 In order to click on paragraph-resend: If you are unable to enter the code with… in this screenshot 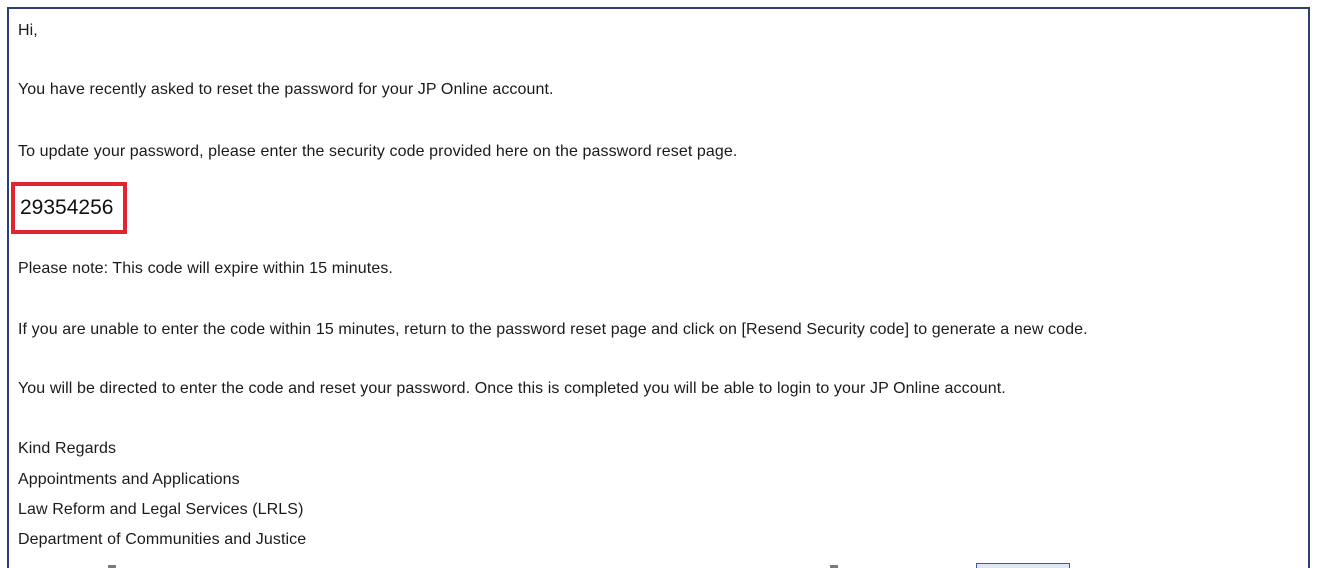, I will do `click(553, 329)`.